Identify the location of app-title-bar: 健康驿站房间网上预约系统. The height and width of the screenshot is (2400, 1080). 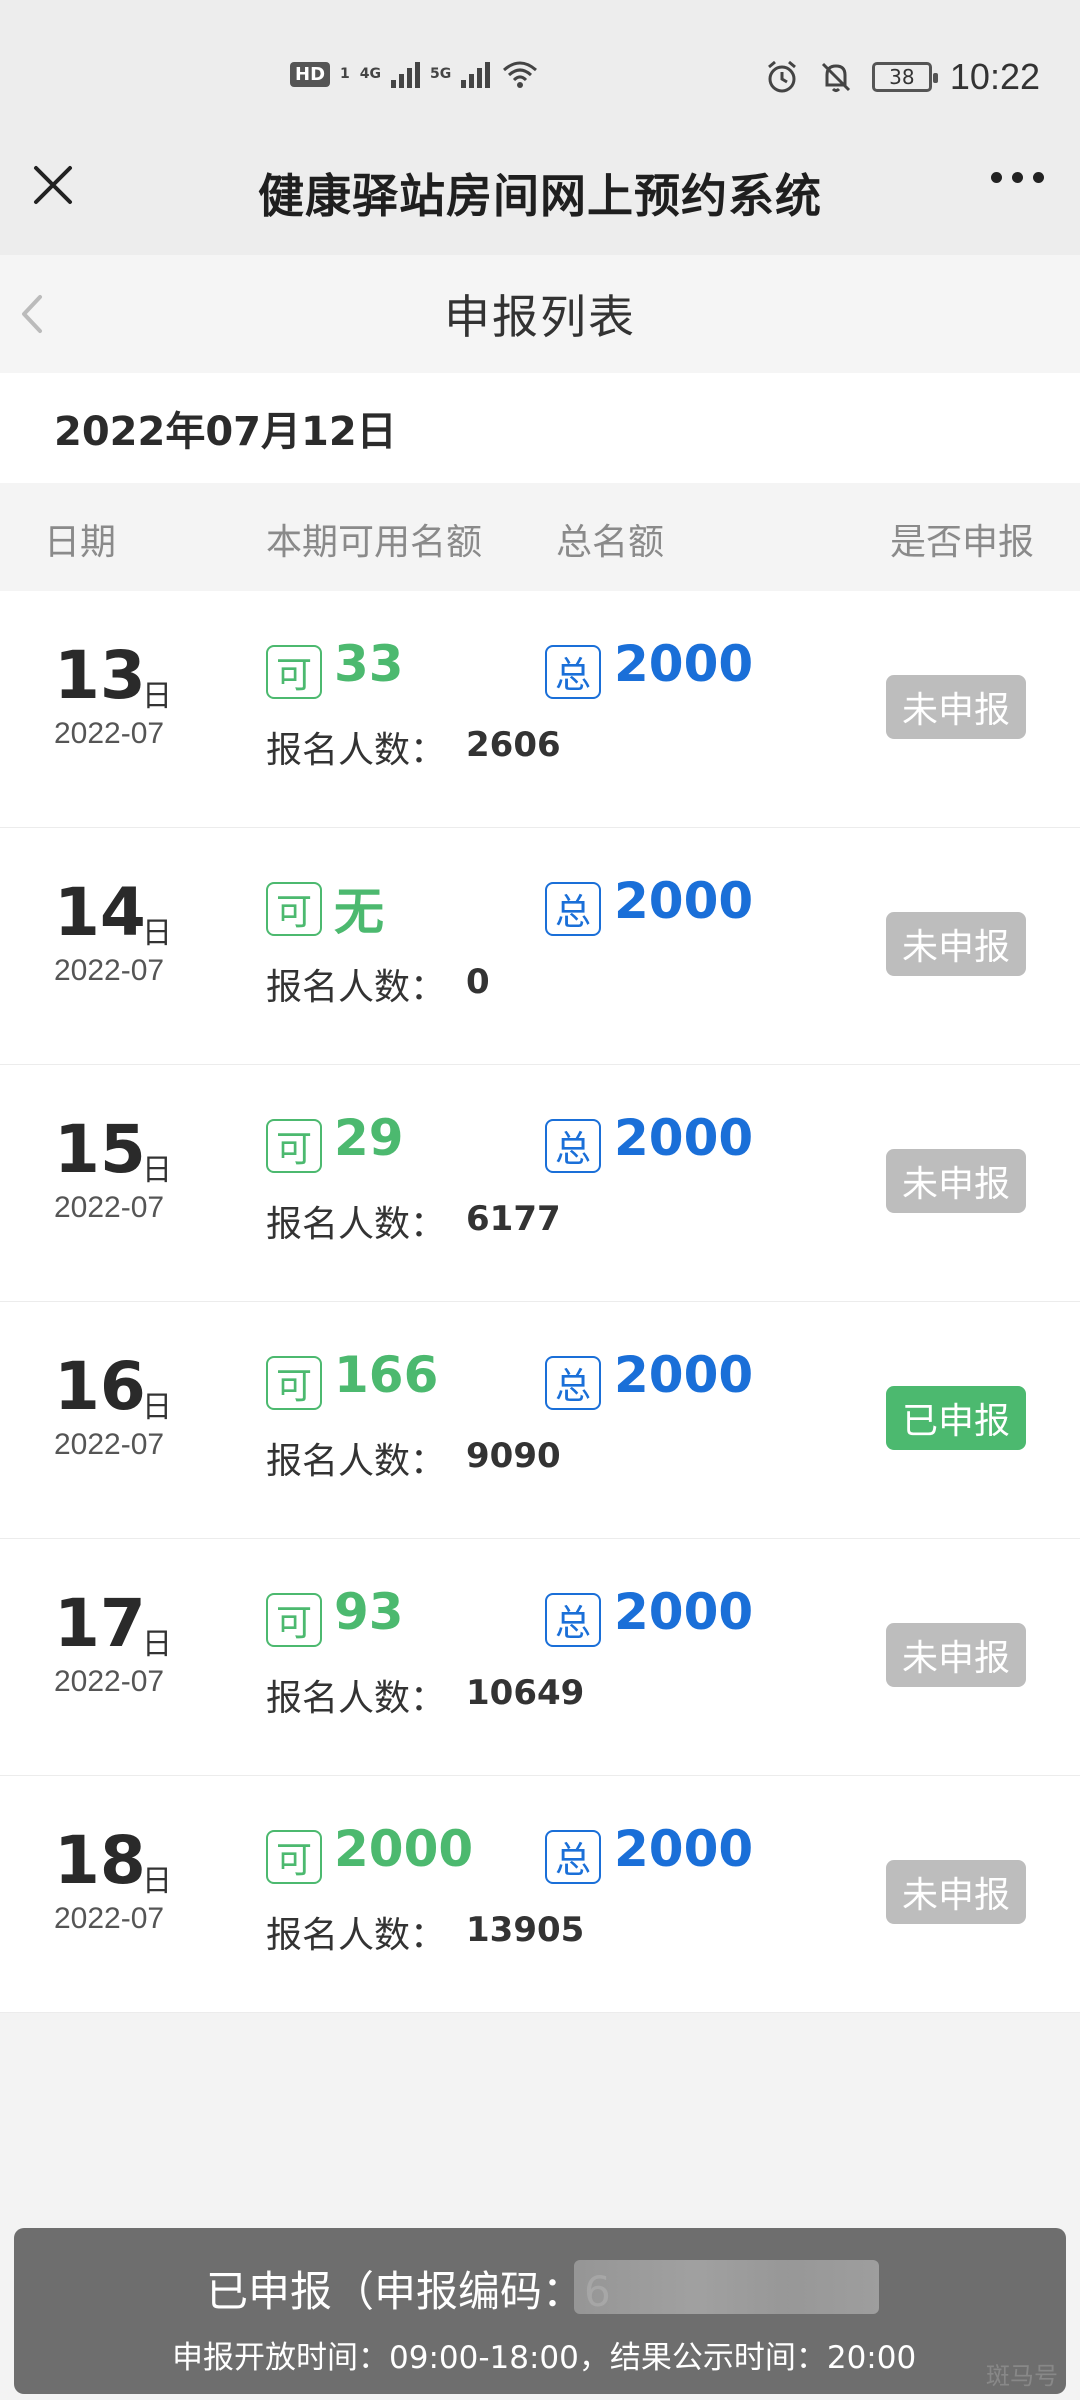
(540, 192).